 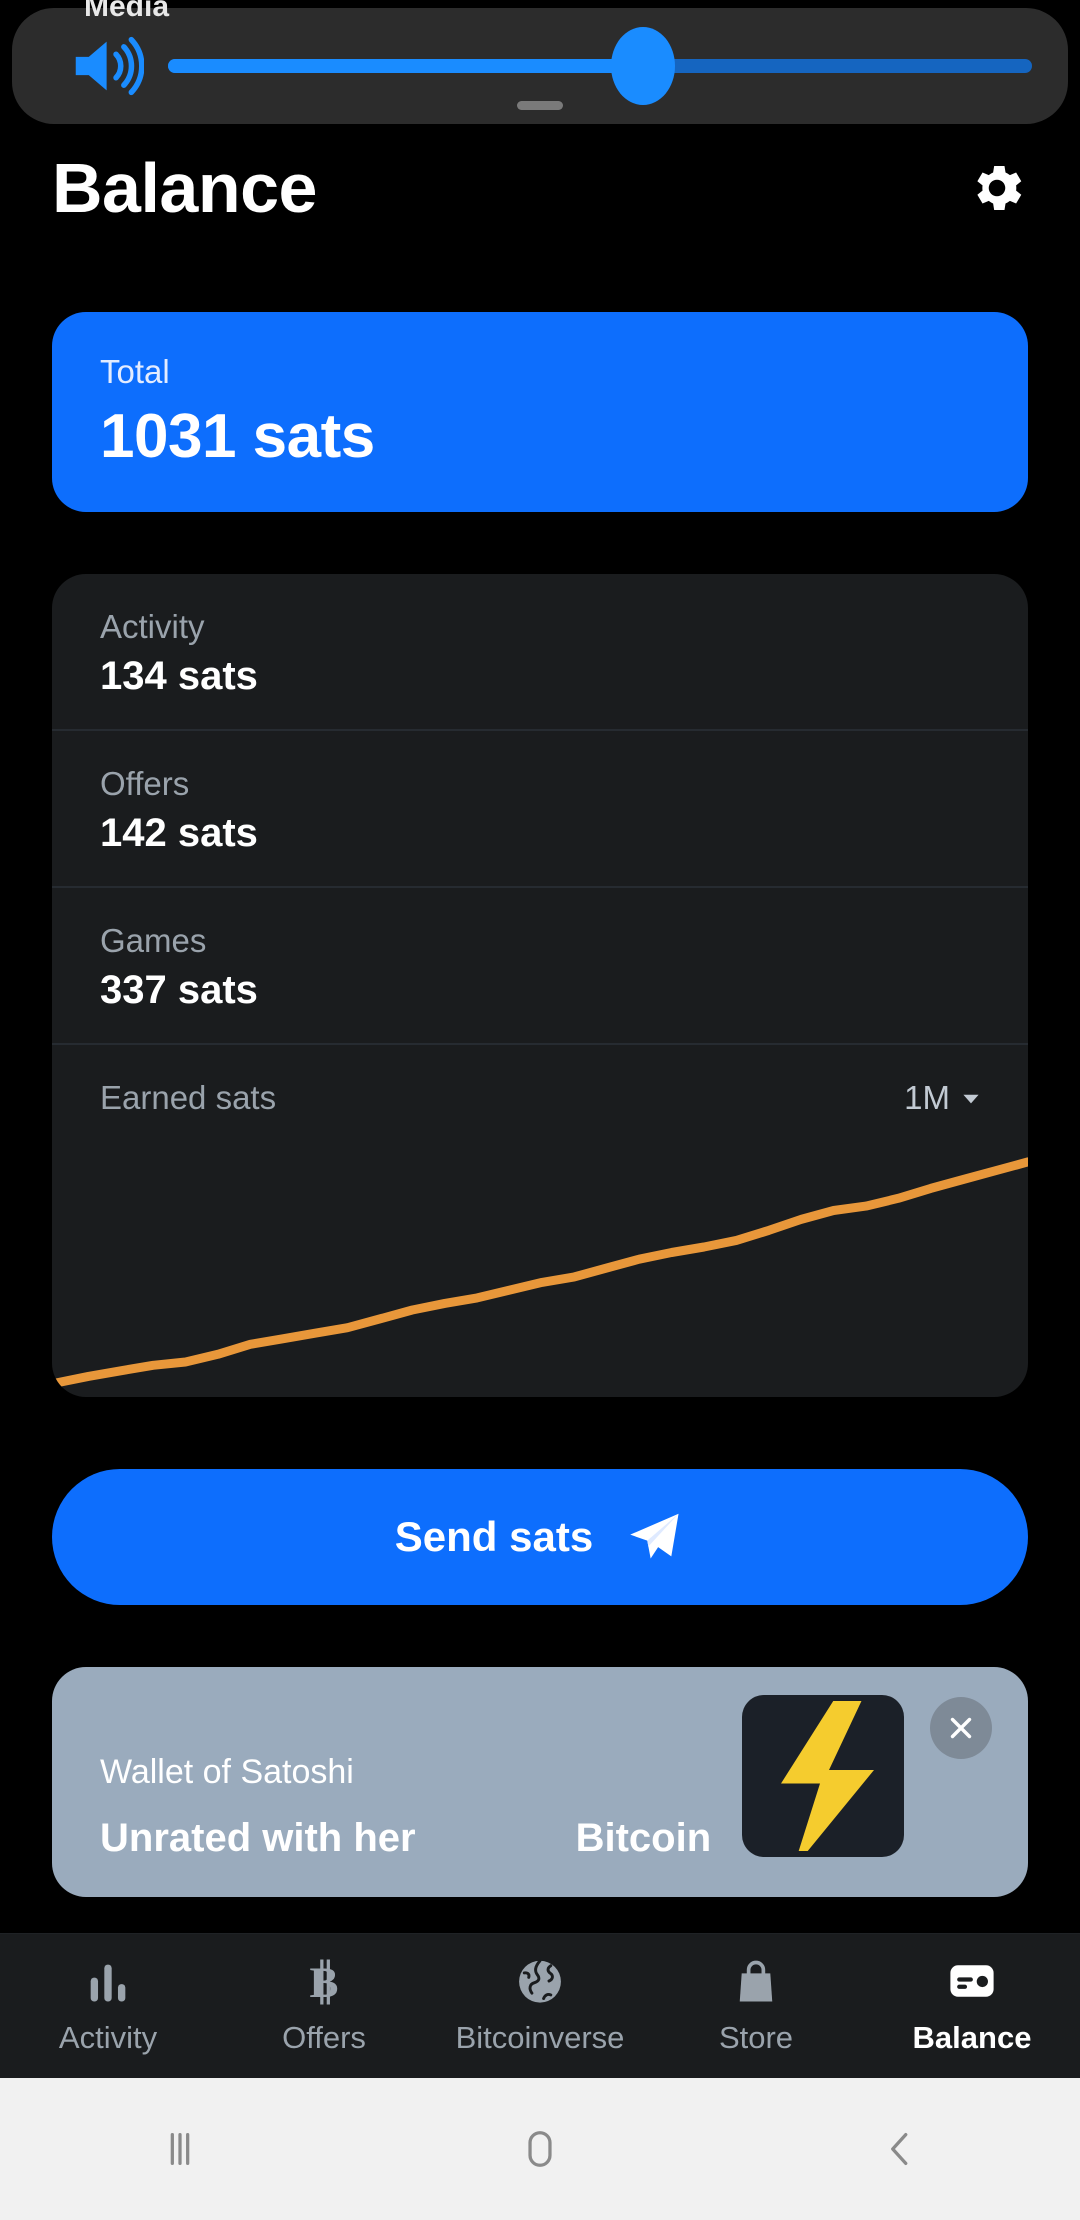 I want to click on recents-button, so click(x=180, y=2149).